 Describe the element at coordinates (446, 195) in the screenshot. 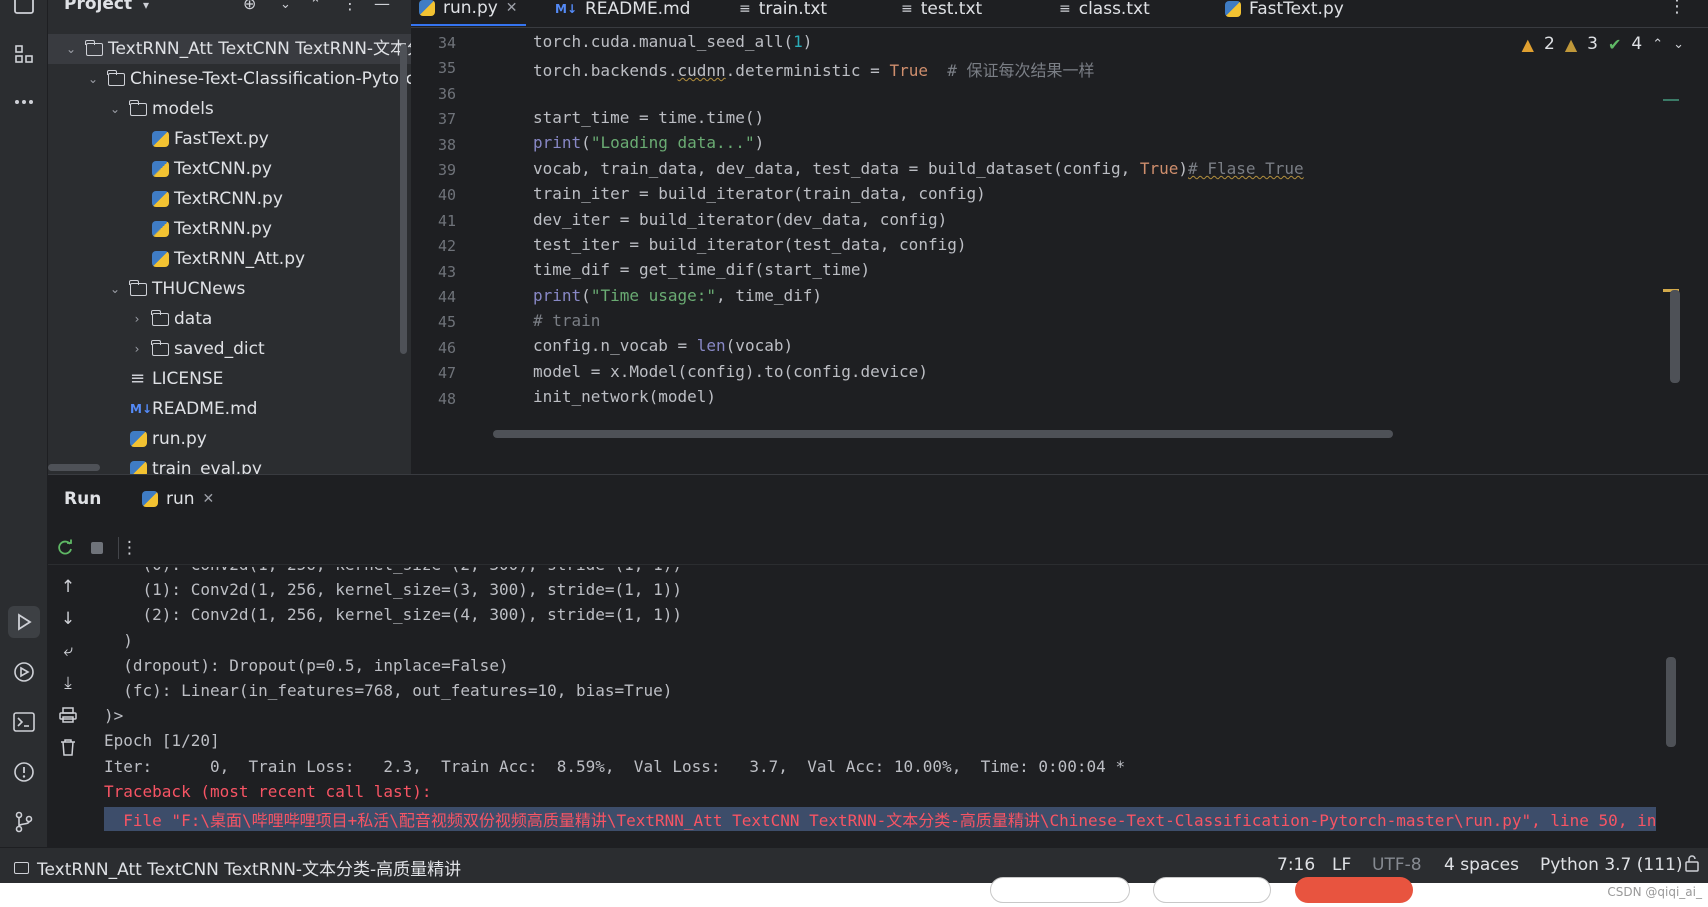

I see `line-number: 40` at that location.